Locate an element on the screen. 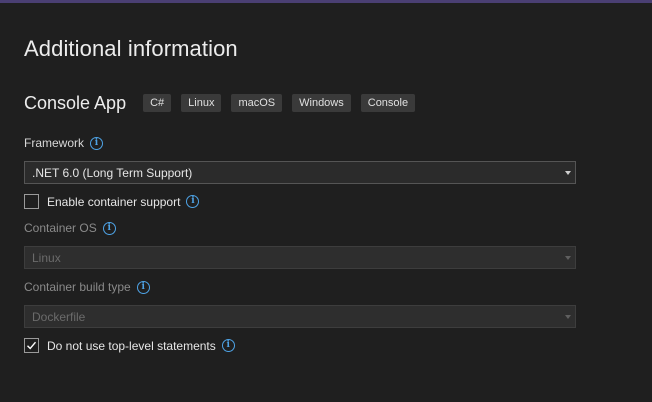 Image resolution: width=652 pixels, height=402 pixels. container-build-type-label-row: Container build type i is located at coordinates (87, 287).